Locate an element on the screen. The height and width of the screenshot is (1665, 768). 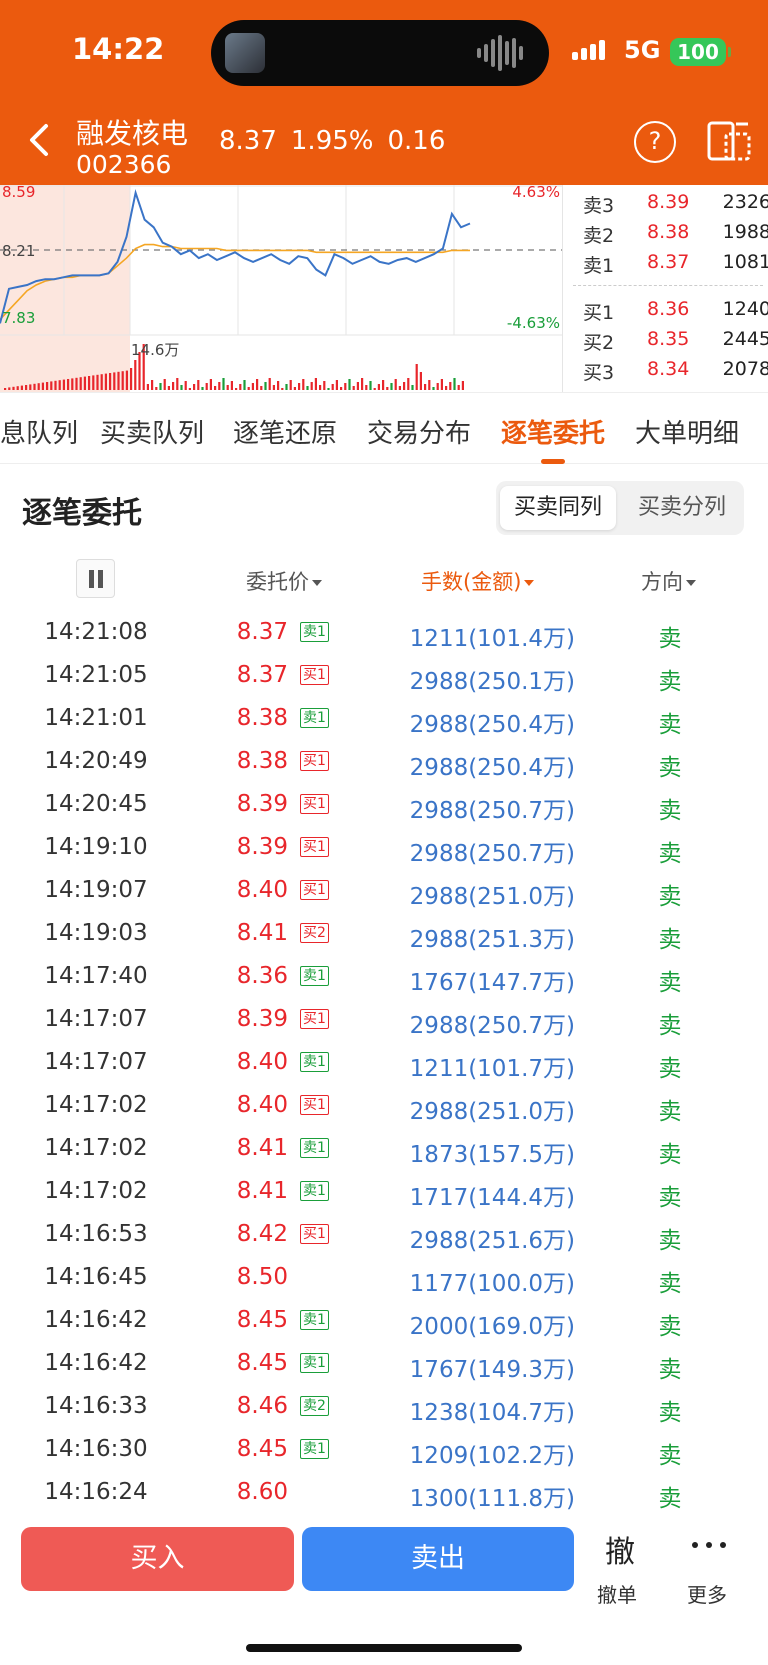
table-row: 14:20:49 8.38 买1 2988(250.4万) 卖 is located at coordinates (384, 760).